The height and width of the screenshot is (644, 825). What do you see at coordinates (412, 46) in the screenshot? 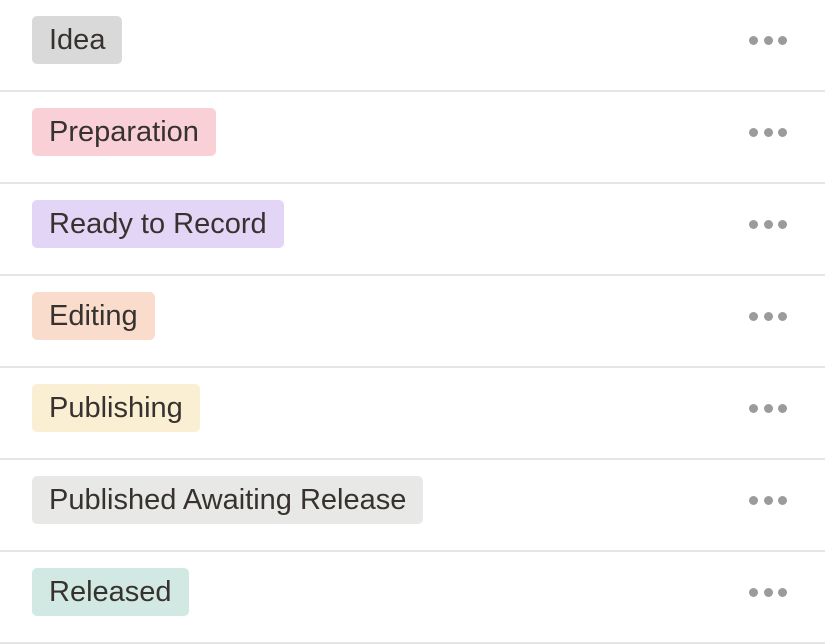
I see `option-row-idea: Idea` at bounding box center [412, 46].